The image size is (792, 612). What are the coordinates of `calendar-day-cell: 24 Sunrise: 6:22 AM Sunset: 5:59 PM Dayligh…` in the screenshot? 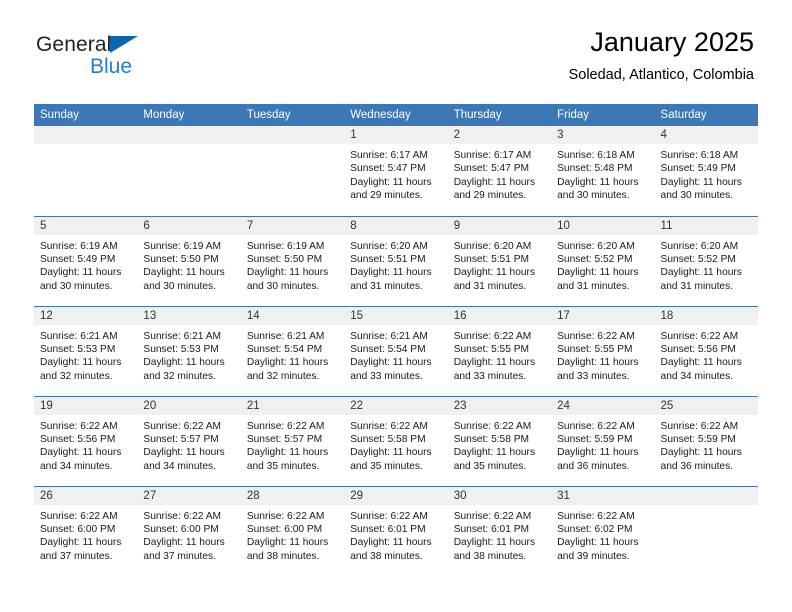 It's located at (603, 440).